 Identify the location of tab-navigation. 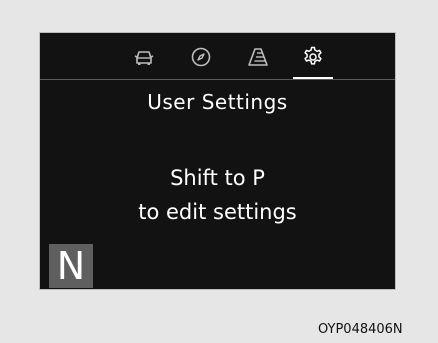
(201, 57).